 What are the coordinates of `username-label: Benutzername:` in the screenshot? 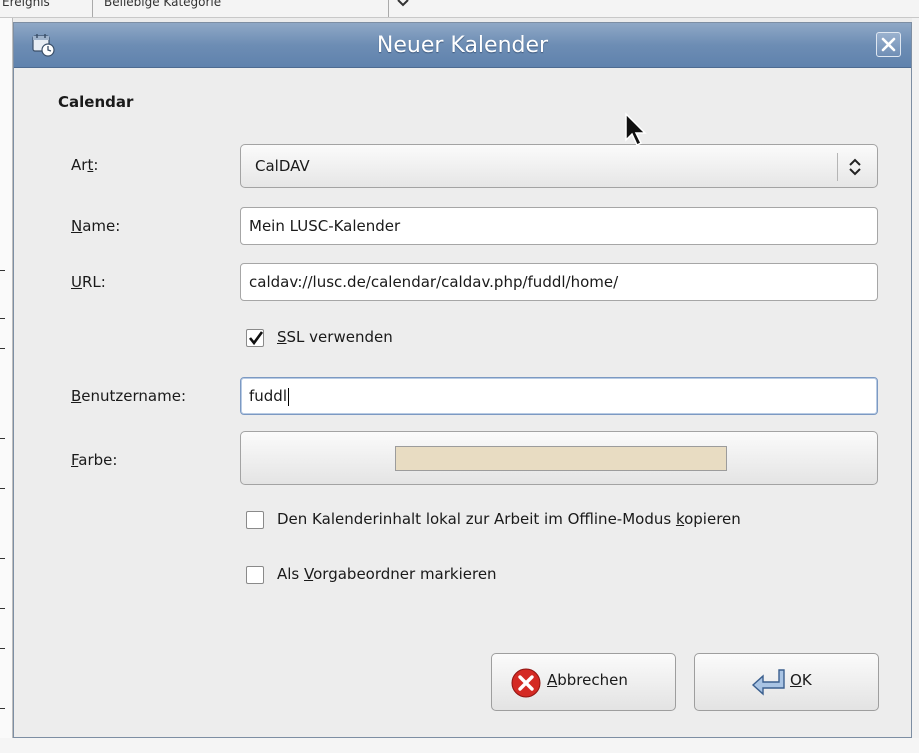 It's located at (129, 396).